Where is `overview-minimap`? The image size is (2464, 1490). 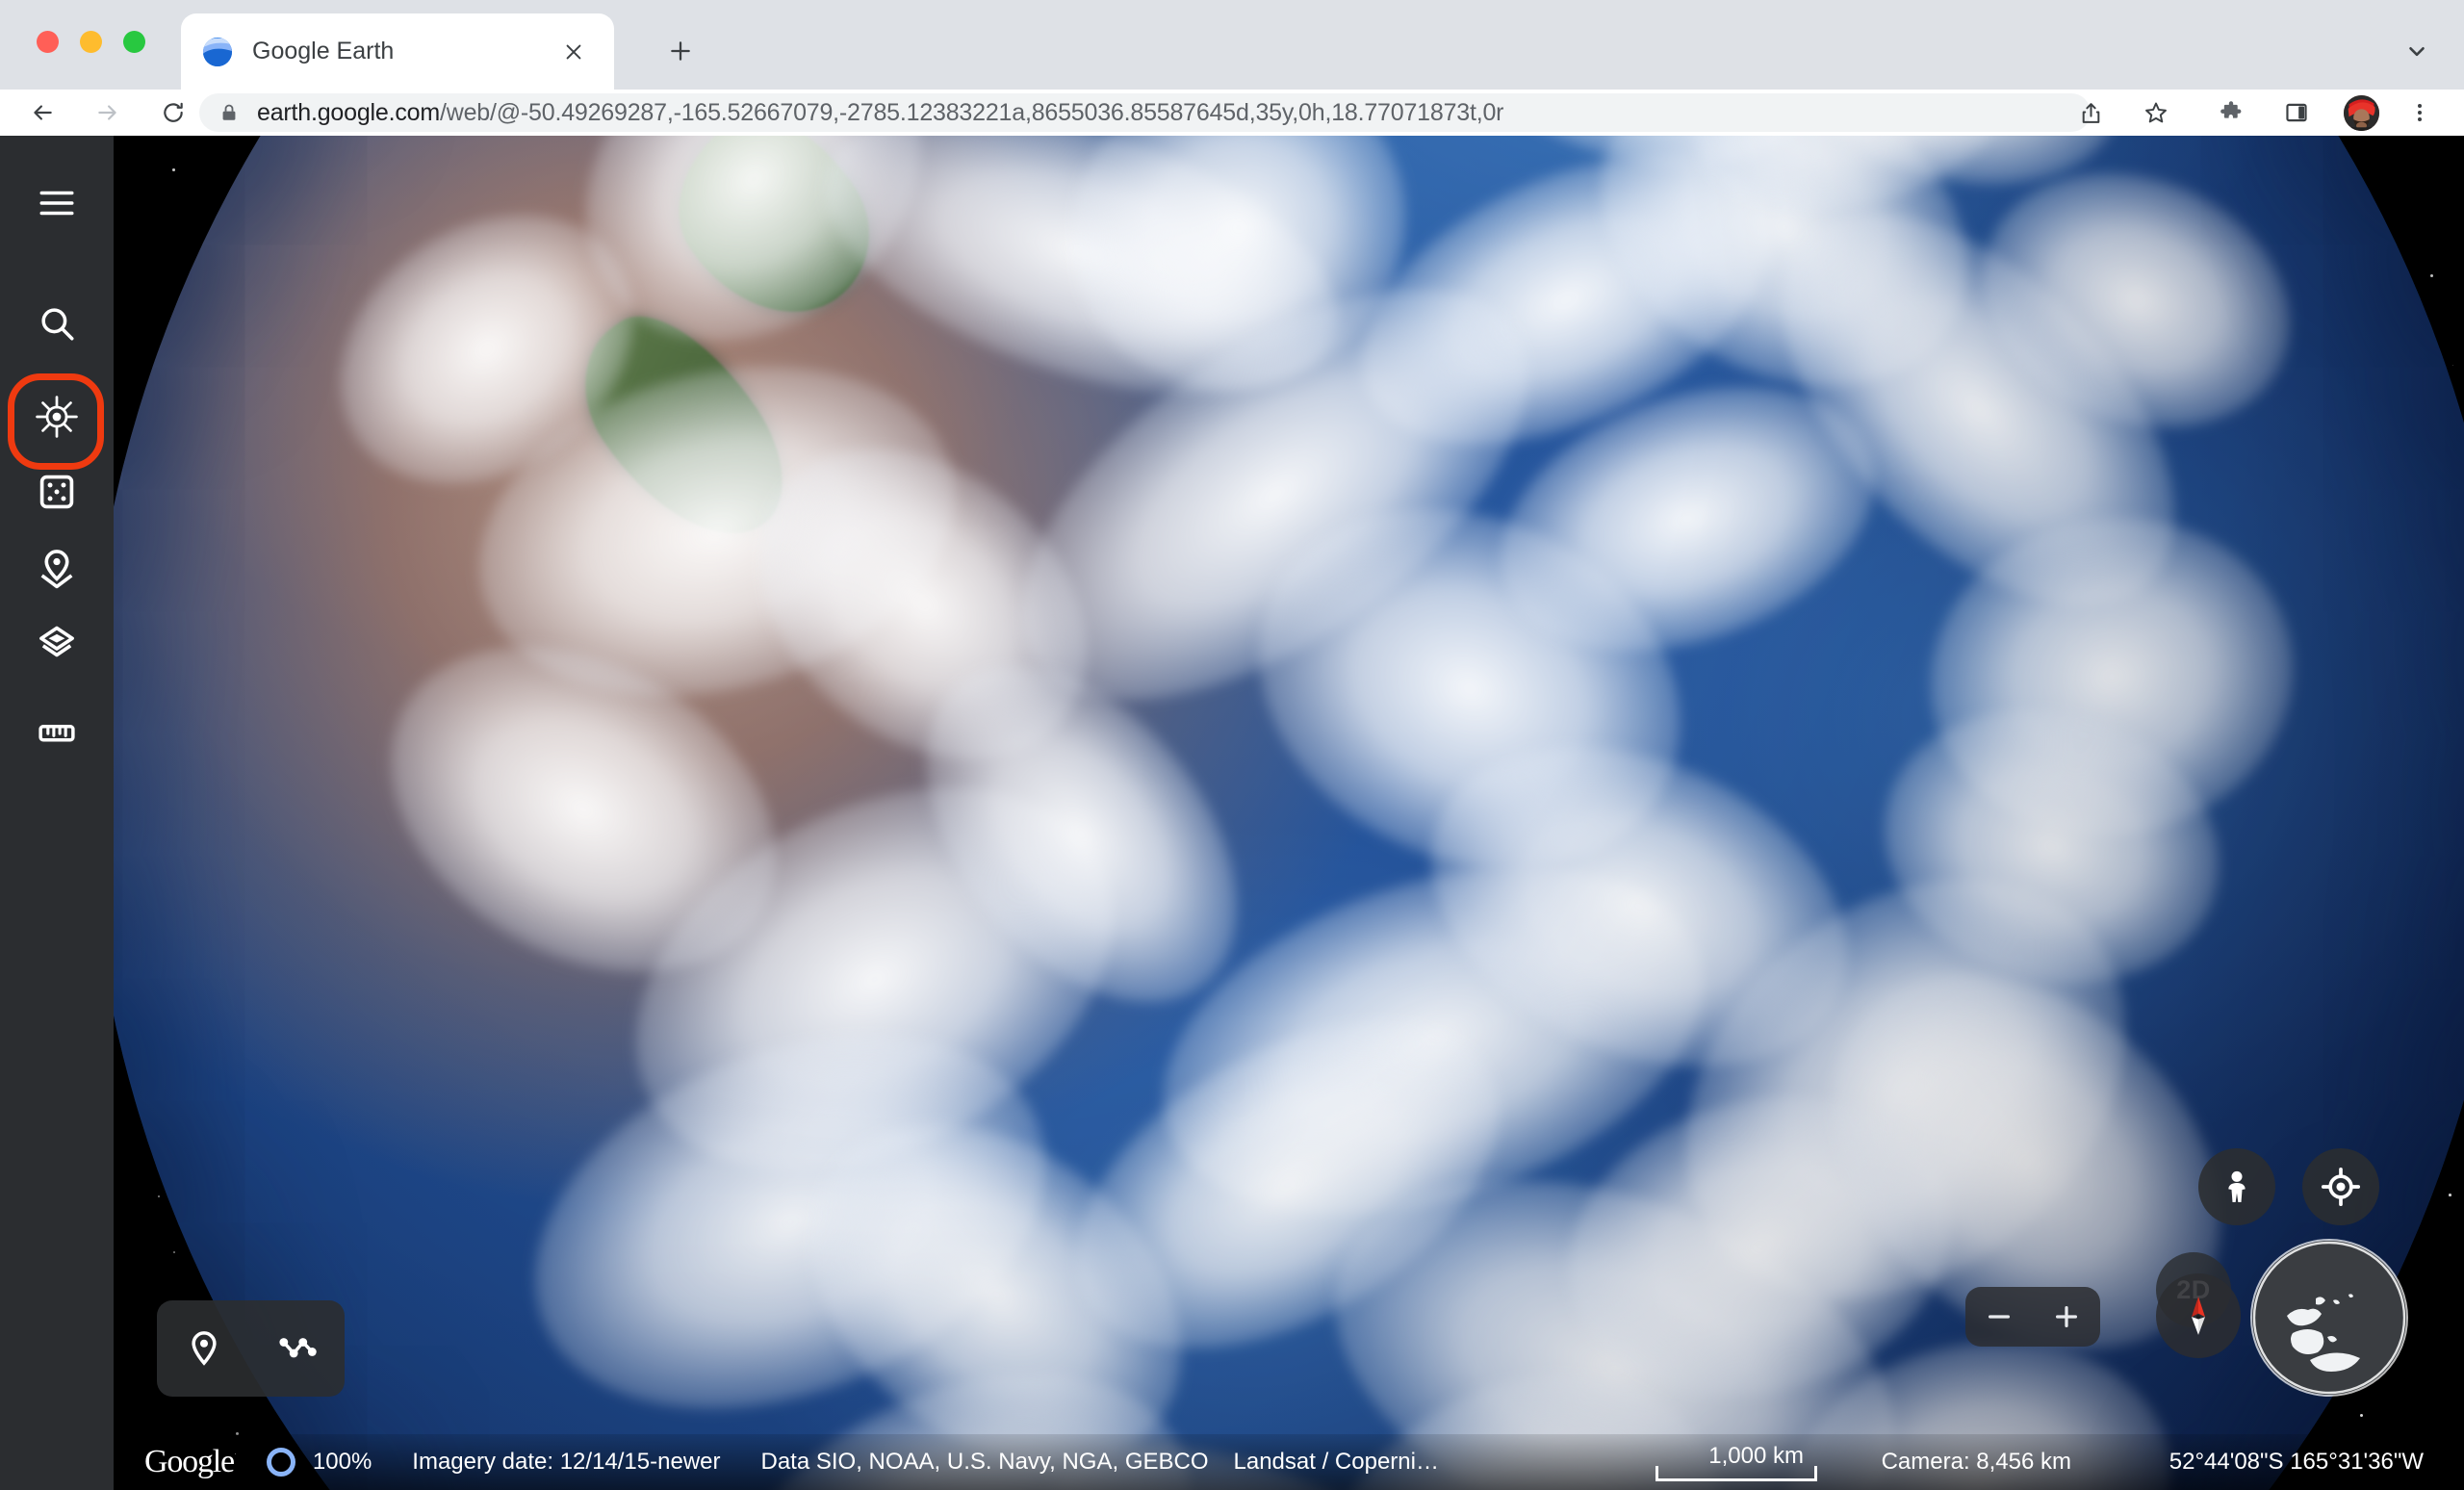
overview-minimap is located at coordinates (2329, 1318).